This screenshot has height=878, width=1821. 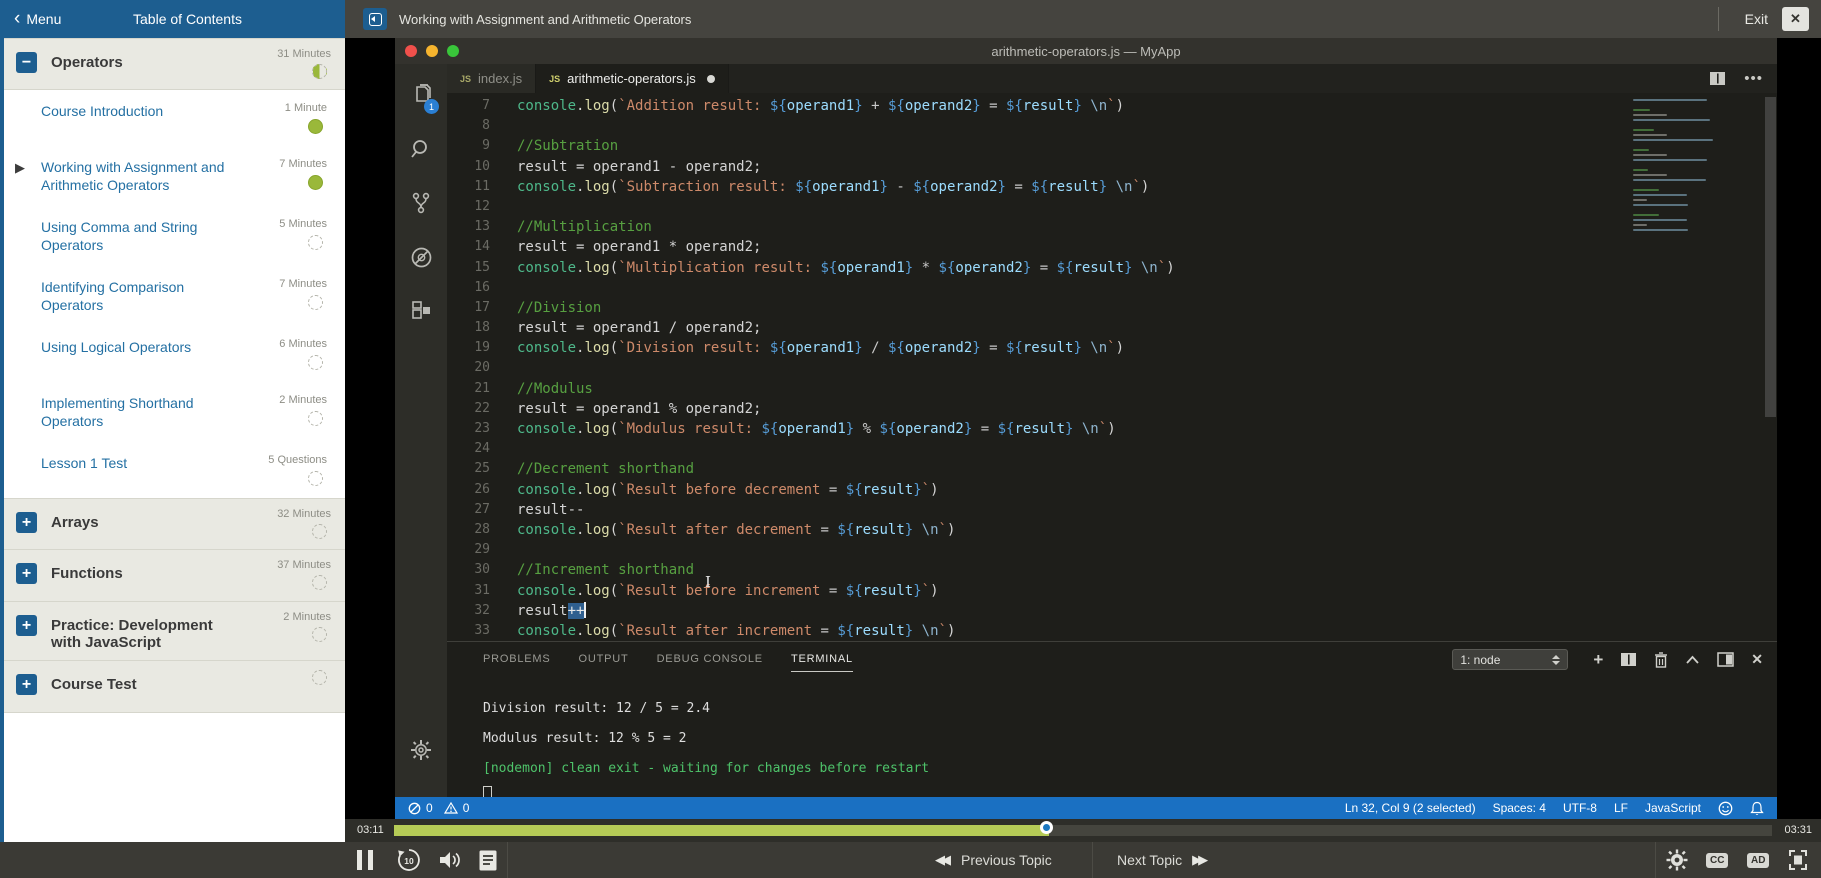 I want to click on fullscreen-button, so click(x=1798, y=860).